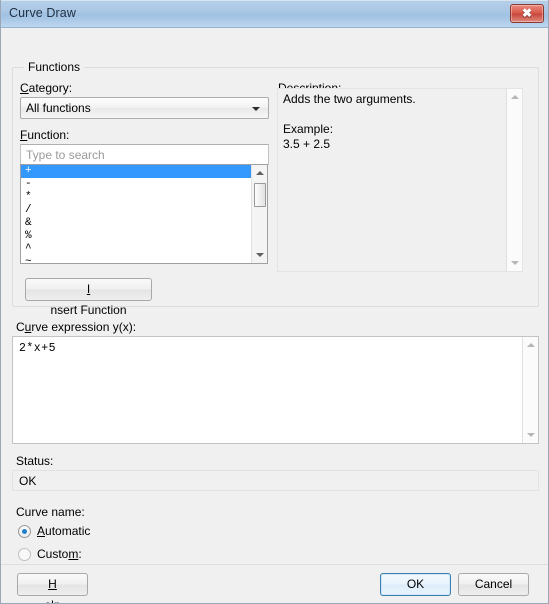 The height and width of the screenshot is (604, 549). What do you see at coordinates (24, 88) in the screenshot?
I see `category-label-accel: C` at bounding box center [24, 88].